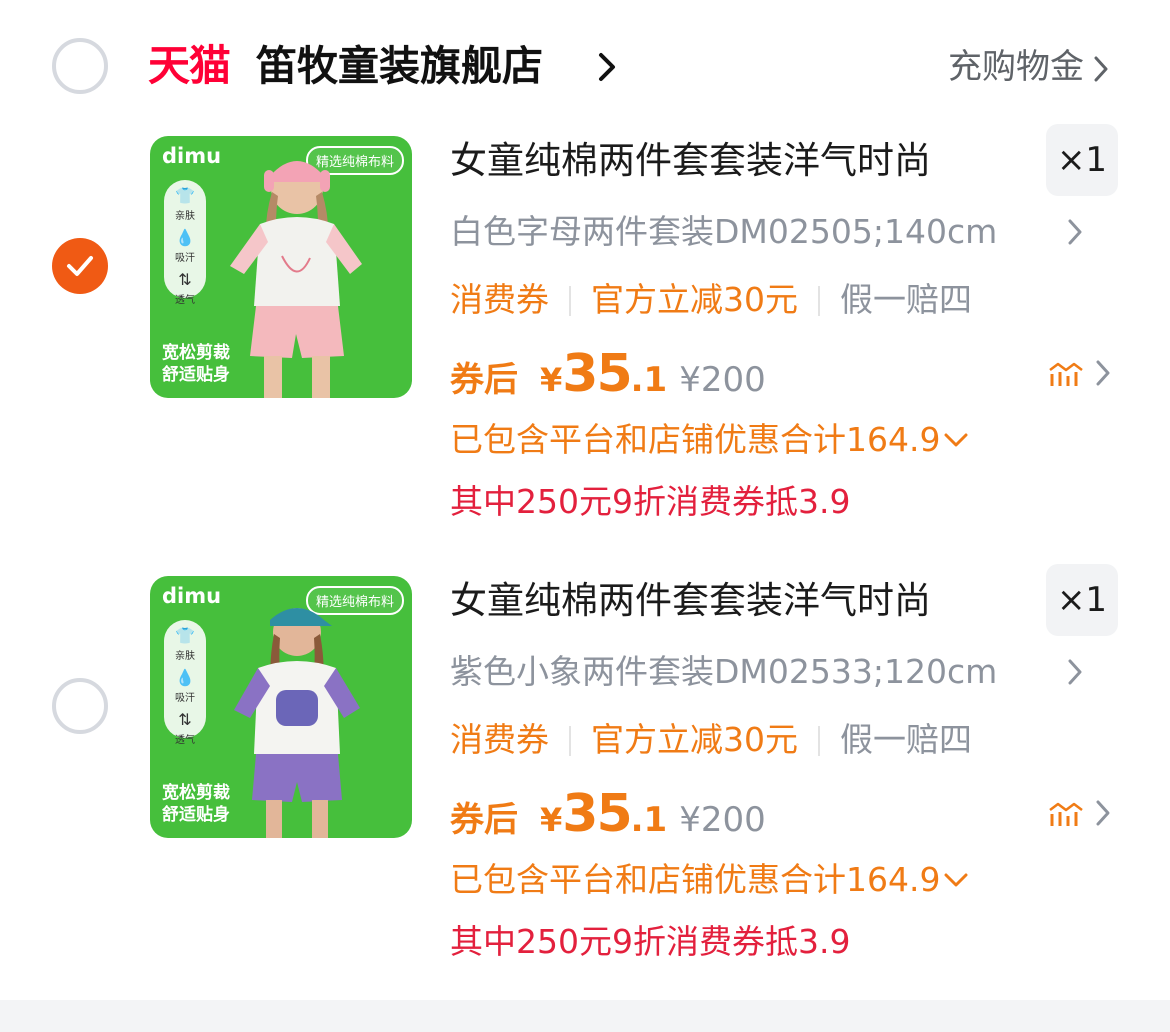  Describe the element at coordinates (723, 232) in the screenshot. I see `sku-selector: 白色字母两件套装DM02505;140cm` at that location.